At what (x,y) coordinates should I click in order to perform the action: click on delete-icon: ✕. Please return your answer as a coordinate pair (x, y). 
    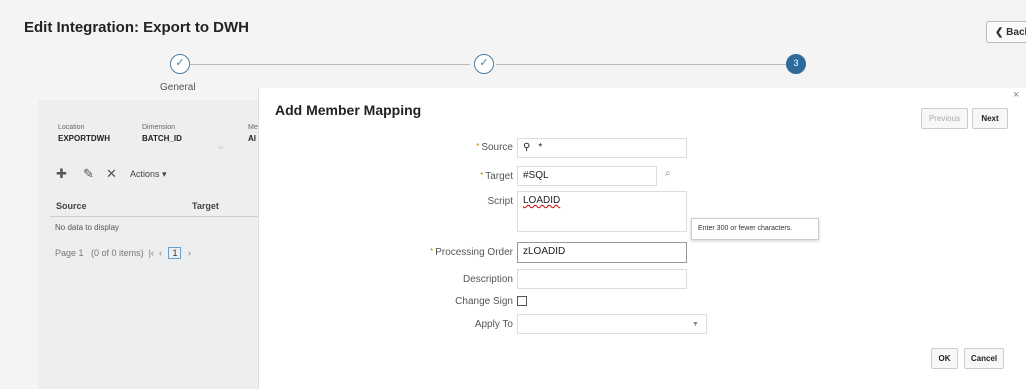
    Looking at the image, I should click on (111, 174).